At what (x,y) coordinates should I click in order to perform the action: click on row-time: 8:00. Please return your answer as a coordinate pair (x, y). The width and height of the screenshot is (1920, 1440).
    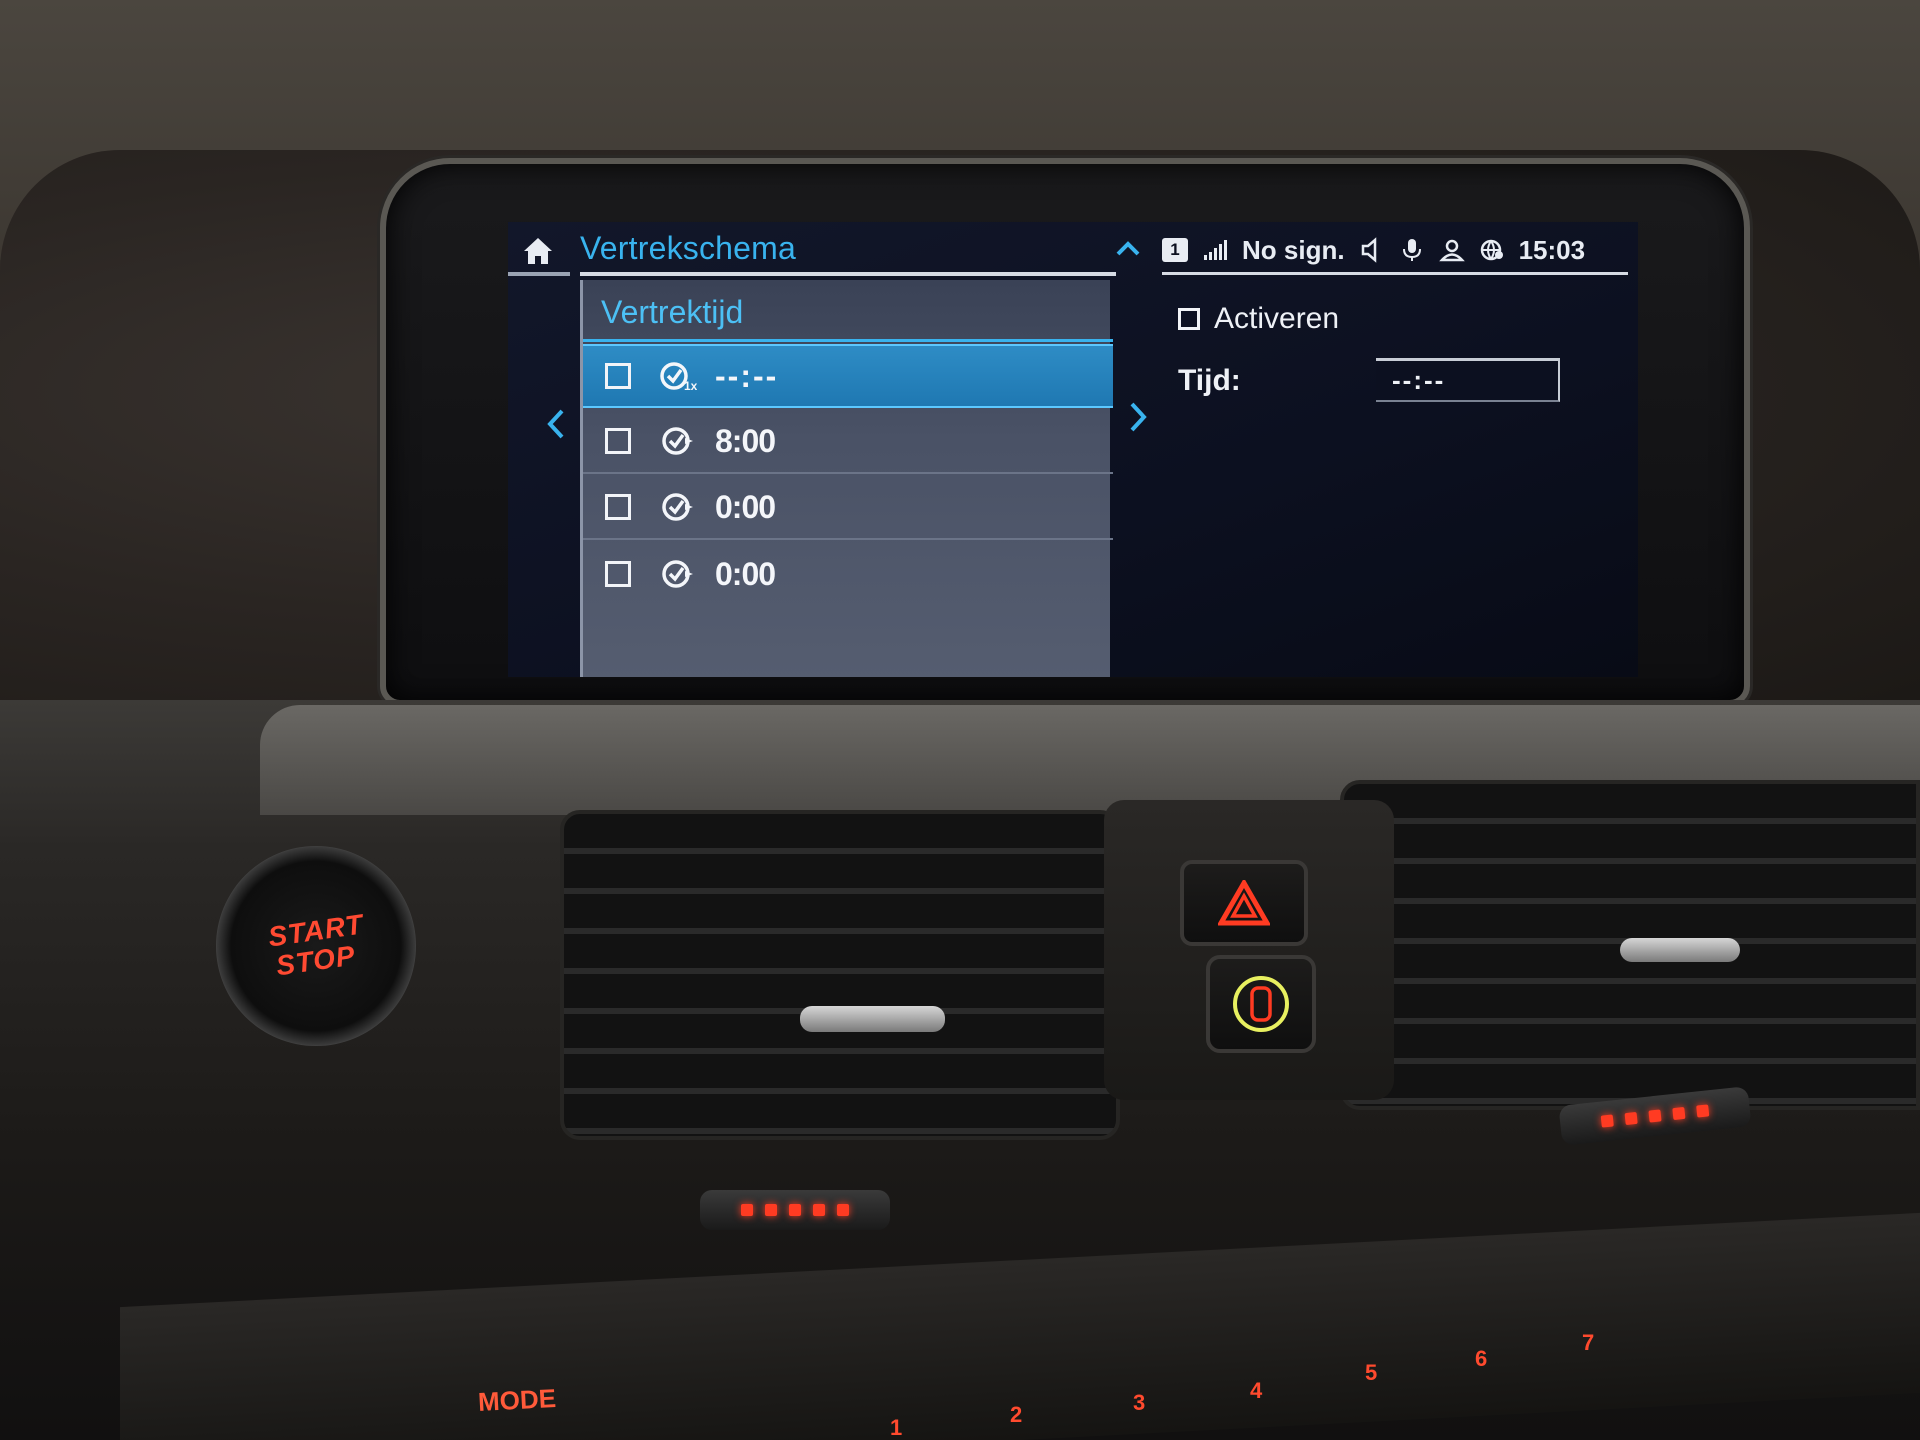
    Looking at the image, I should click on (745, 440).